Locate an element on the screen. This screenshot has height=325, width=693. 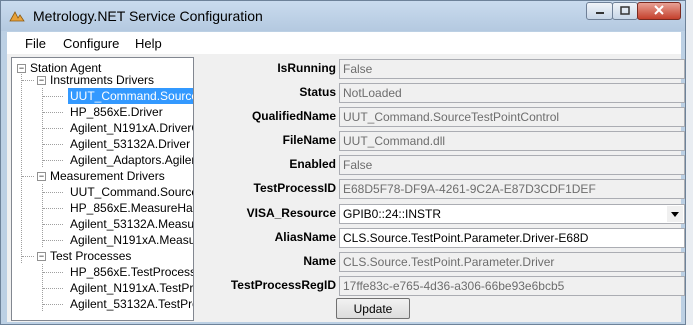
maximize-button is located at coordinates (625, 11).